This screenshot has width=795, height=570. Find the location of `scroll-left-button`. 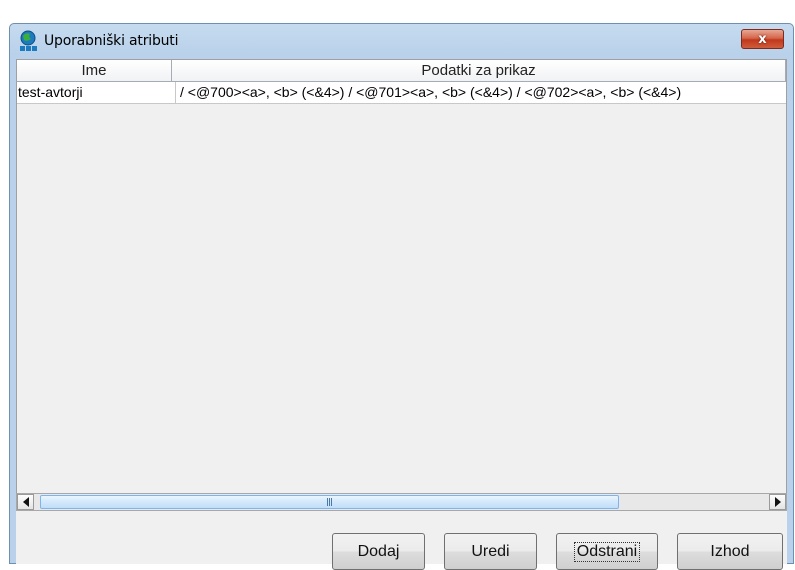

scroll-left-button is located at coordinates (25, 502).